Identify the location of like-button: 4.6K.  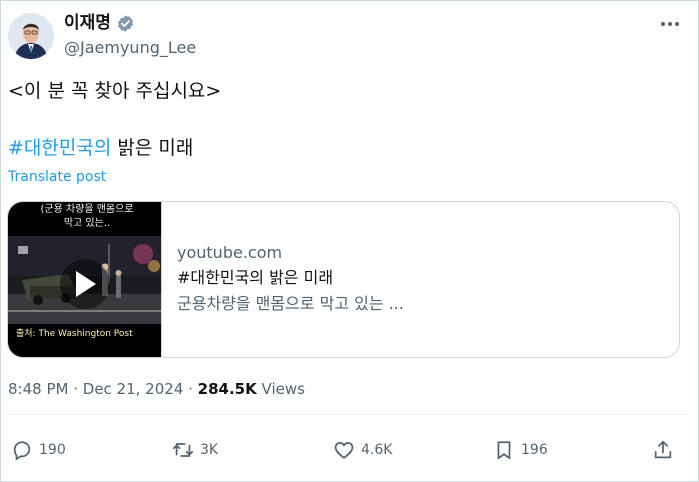
(362, 450).